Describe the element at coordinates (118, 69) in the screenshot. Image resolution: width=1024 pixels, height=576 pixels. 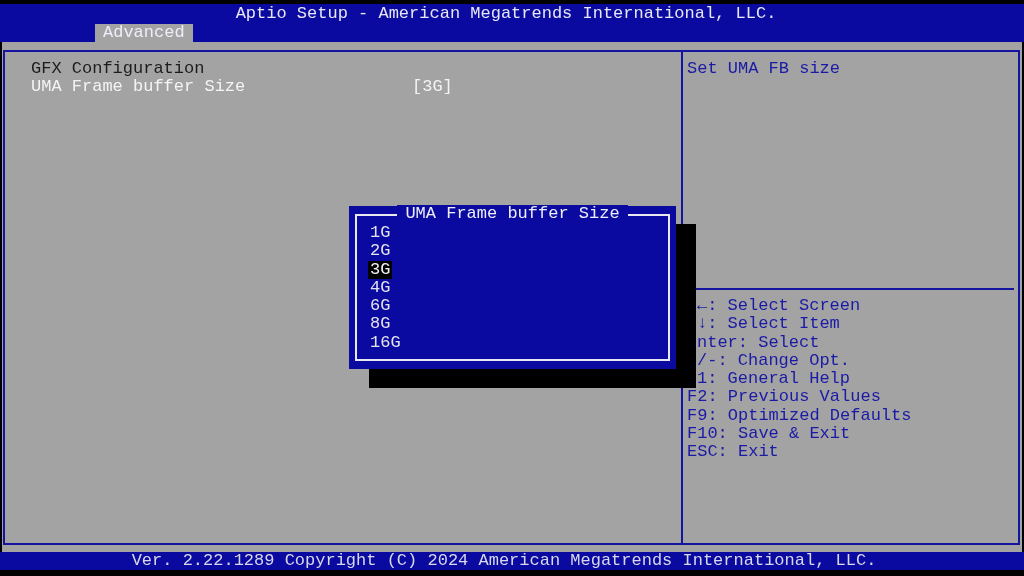
I see `section-heading: GFX Configuration` at that location.